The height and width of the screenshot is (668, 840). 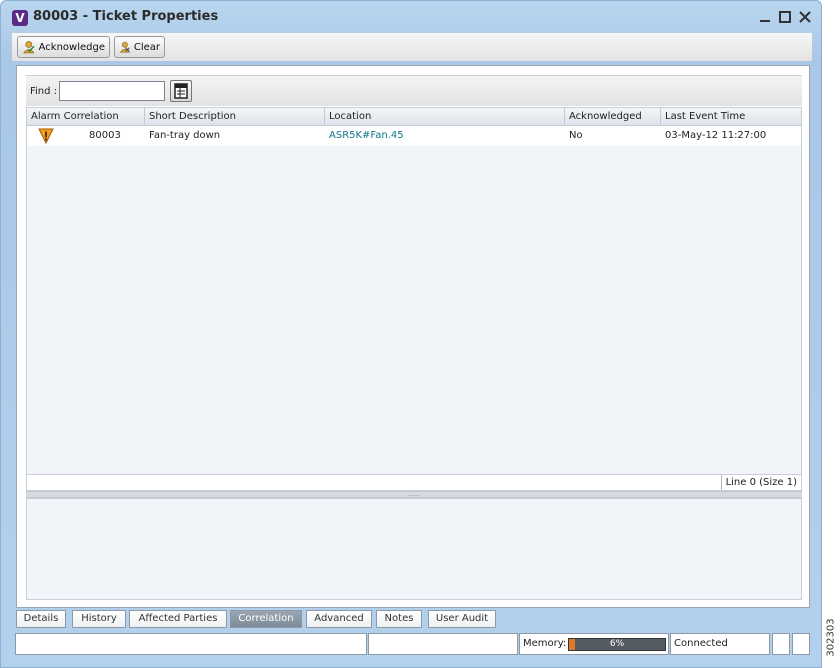 I want to click on detail-pane, so click(x=414, y=549).